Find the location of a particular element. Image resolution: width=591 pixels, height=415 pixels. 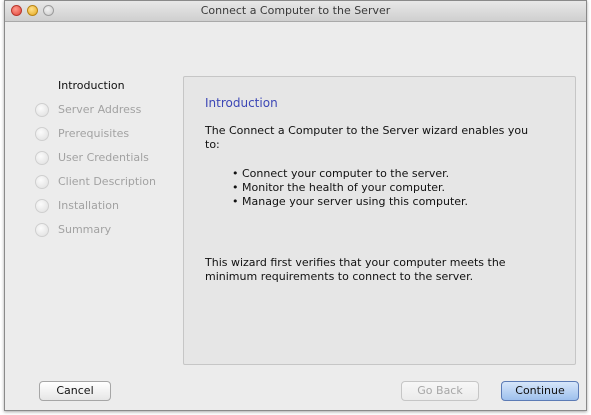

feature-item: Connect your computer to the server. is located at coordinates (350, 174).